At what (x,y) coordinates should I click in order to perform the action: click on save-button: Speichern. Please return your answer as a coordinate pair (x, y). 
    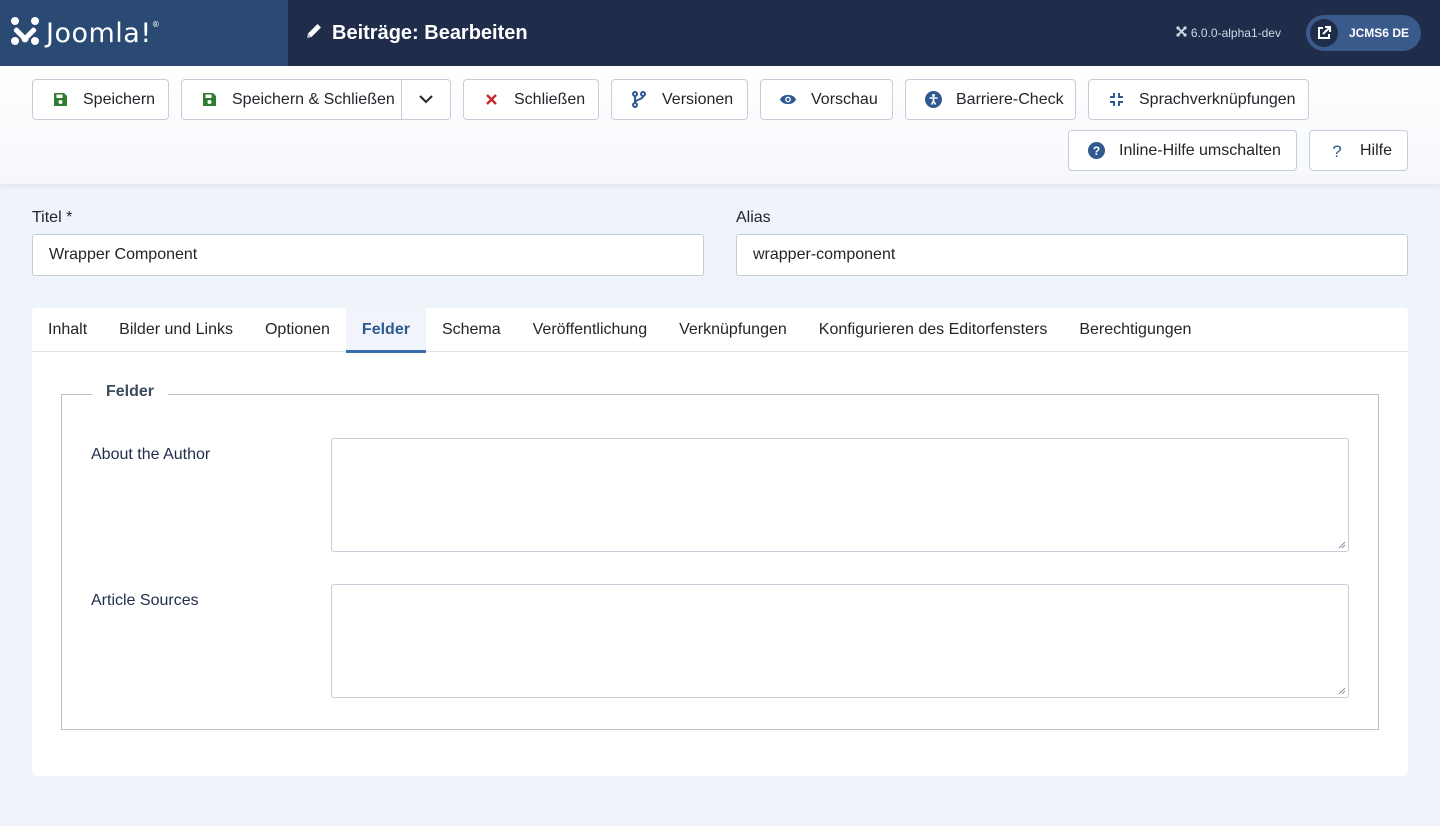
    Looking at the image, I should click on (100, 99).